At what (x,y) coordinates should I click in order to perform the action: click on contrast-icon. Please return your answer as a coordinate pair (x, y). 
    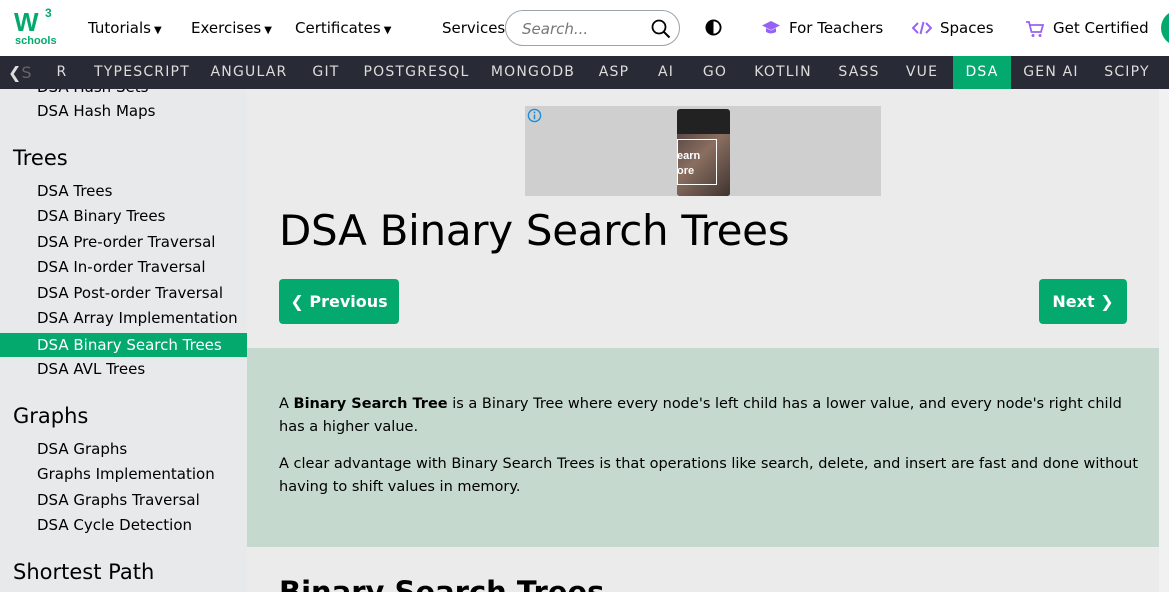
    Looking at the image, I should click on (713, 27).